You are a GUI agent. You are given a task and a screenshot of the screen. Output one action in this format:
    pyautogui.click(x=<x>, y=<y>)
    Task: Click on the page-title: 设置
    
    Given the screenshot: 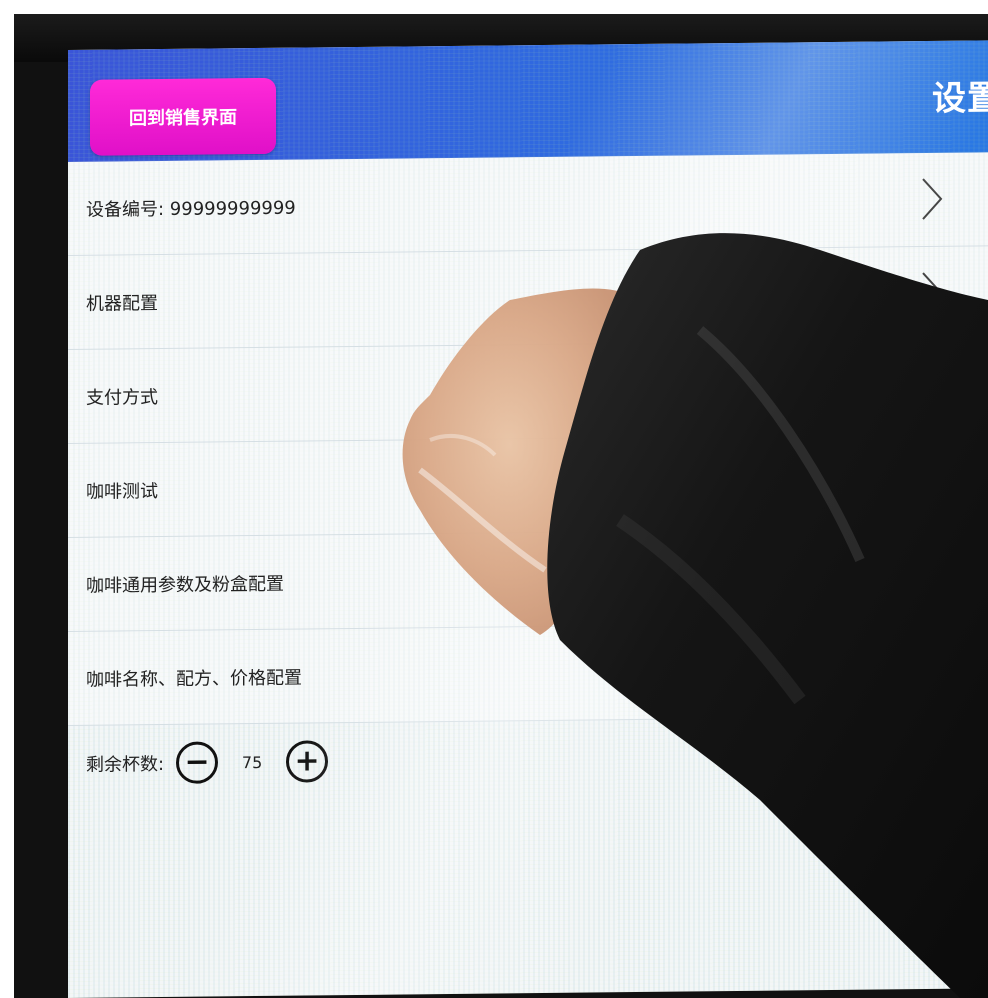 What is the action you would take?
    pyautogui.click(x=960, y=98)
    